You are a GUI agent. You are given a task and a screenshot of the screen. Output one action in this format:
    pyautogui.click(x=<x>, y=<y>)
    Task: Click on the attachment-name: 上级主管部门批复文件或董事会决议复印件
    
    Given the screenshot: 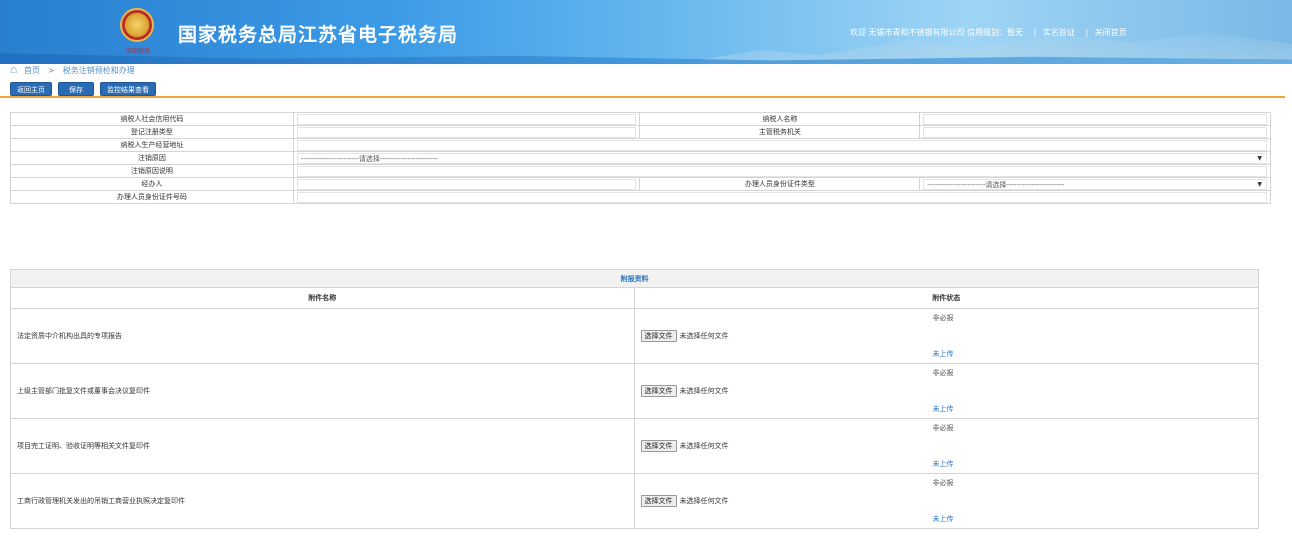 What is the action you would take?
    pyautogui.click(x=322, y=391)
    